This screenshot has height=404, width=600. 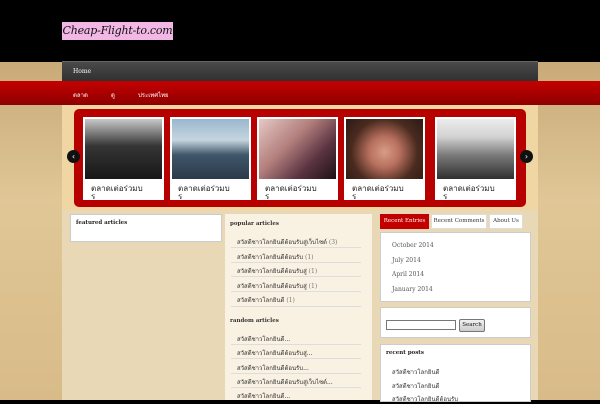 I want to click on archive-link-1: October 2014, so click(x=413, y=245).